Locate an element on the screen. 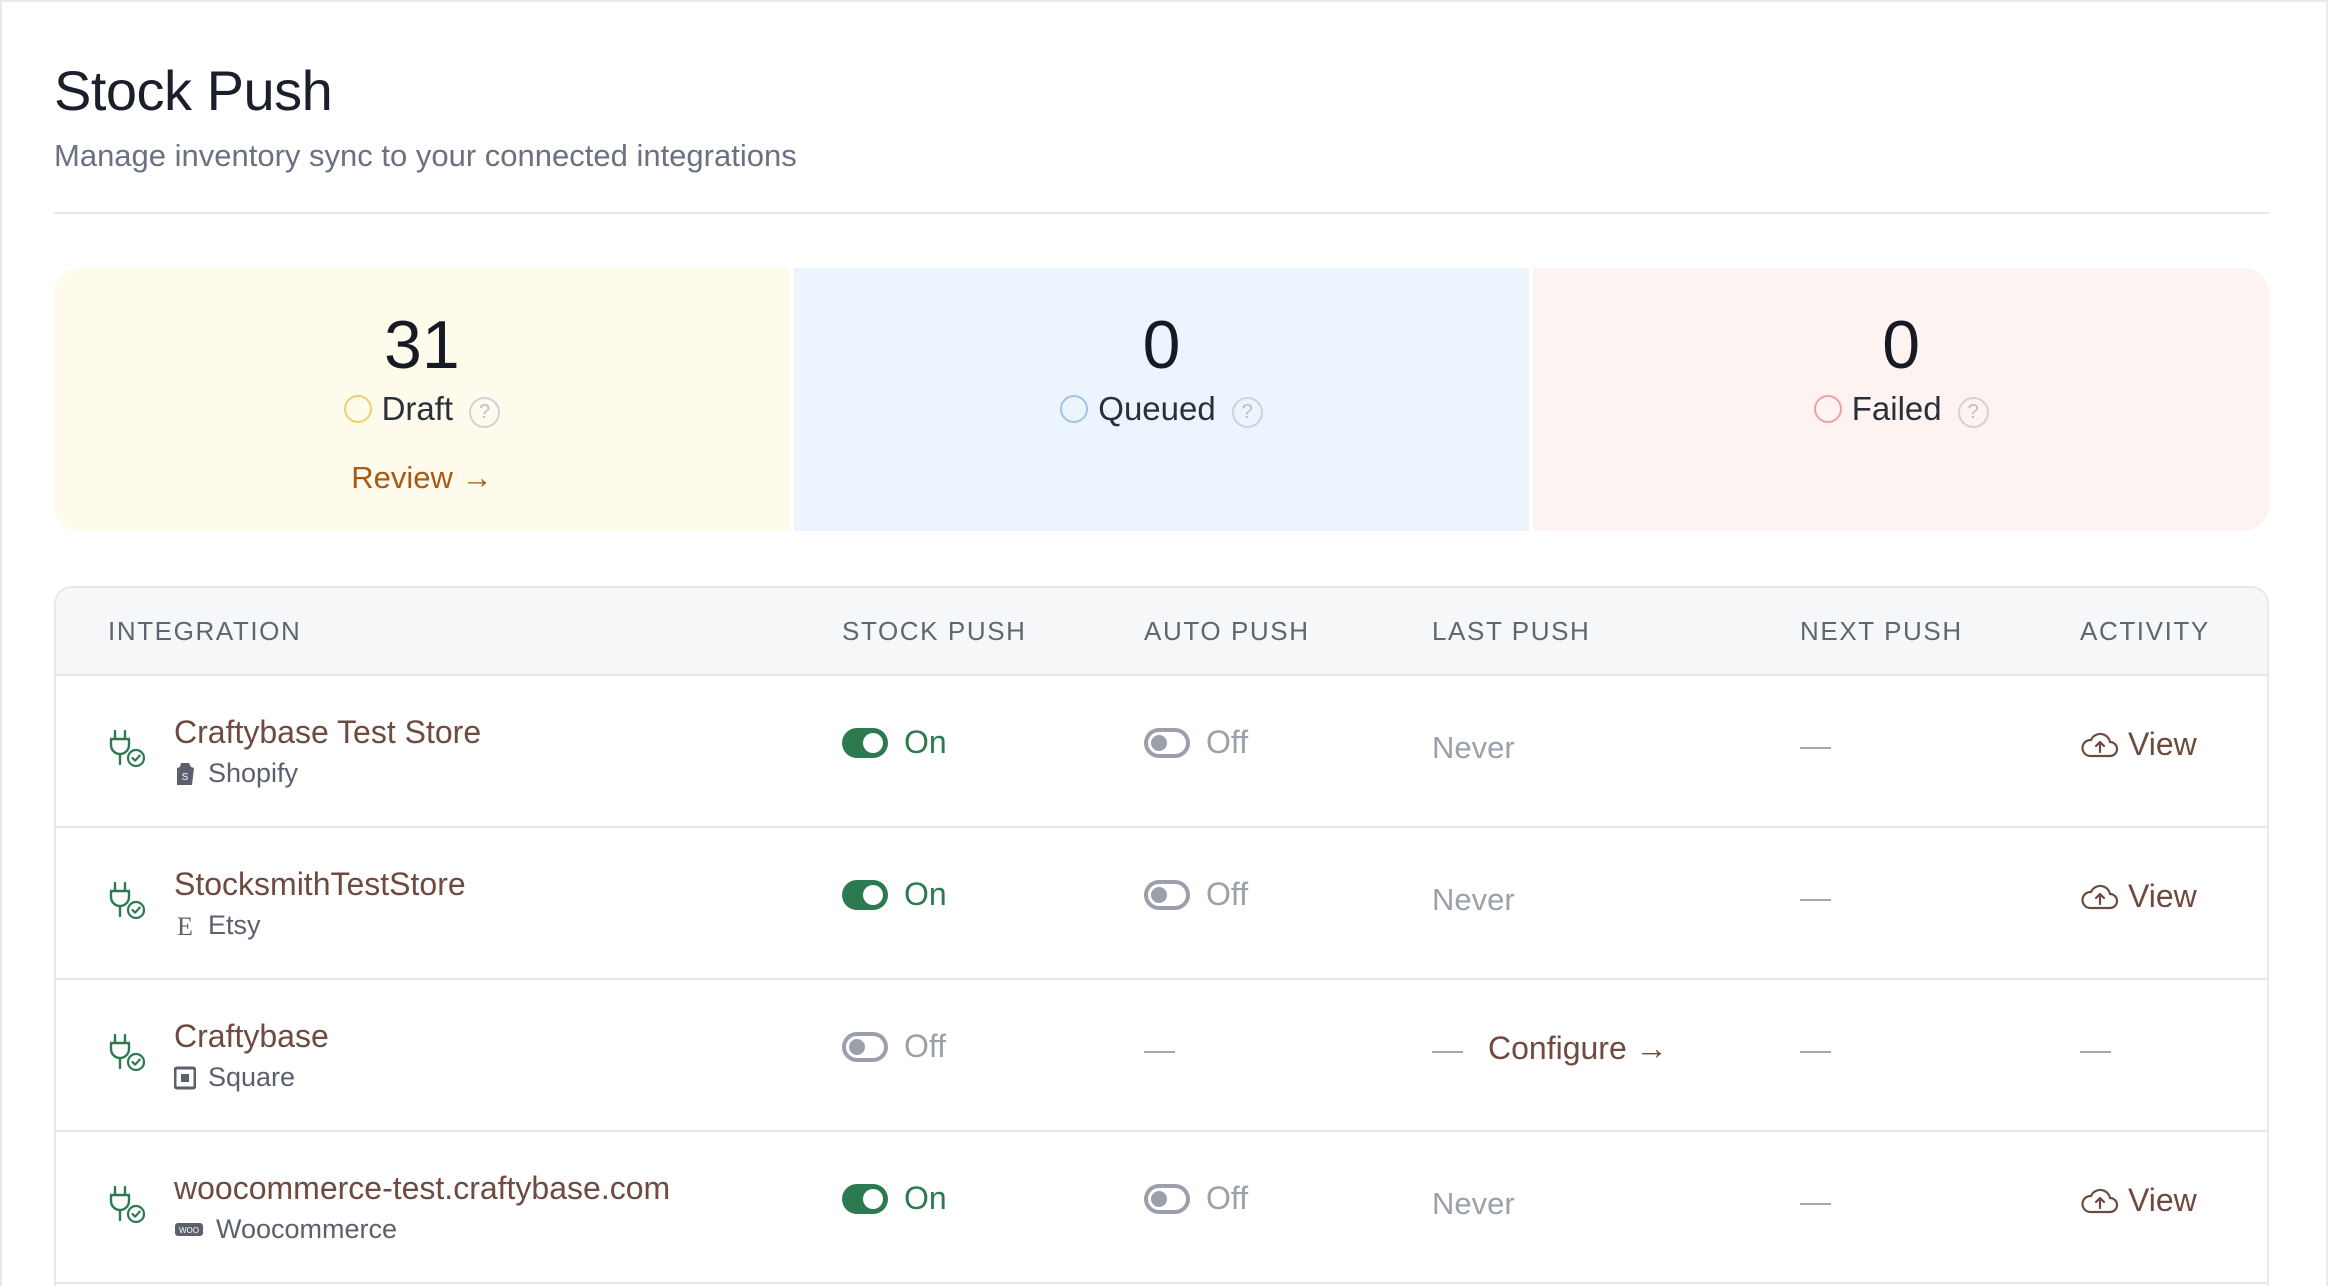  queued-status-icon is located at coordinates (1074, 409).